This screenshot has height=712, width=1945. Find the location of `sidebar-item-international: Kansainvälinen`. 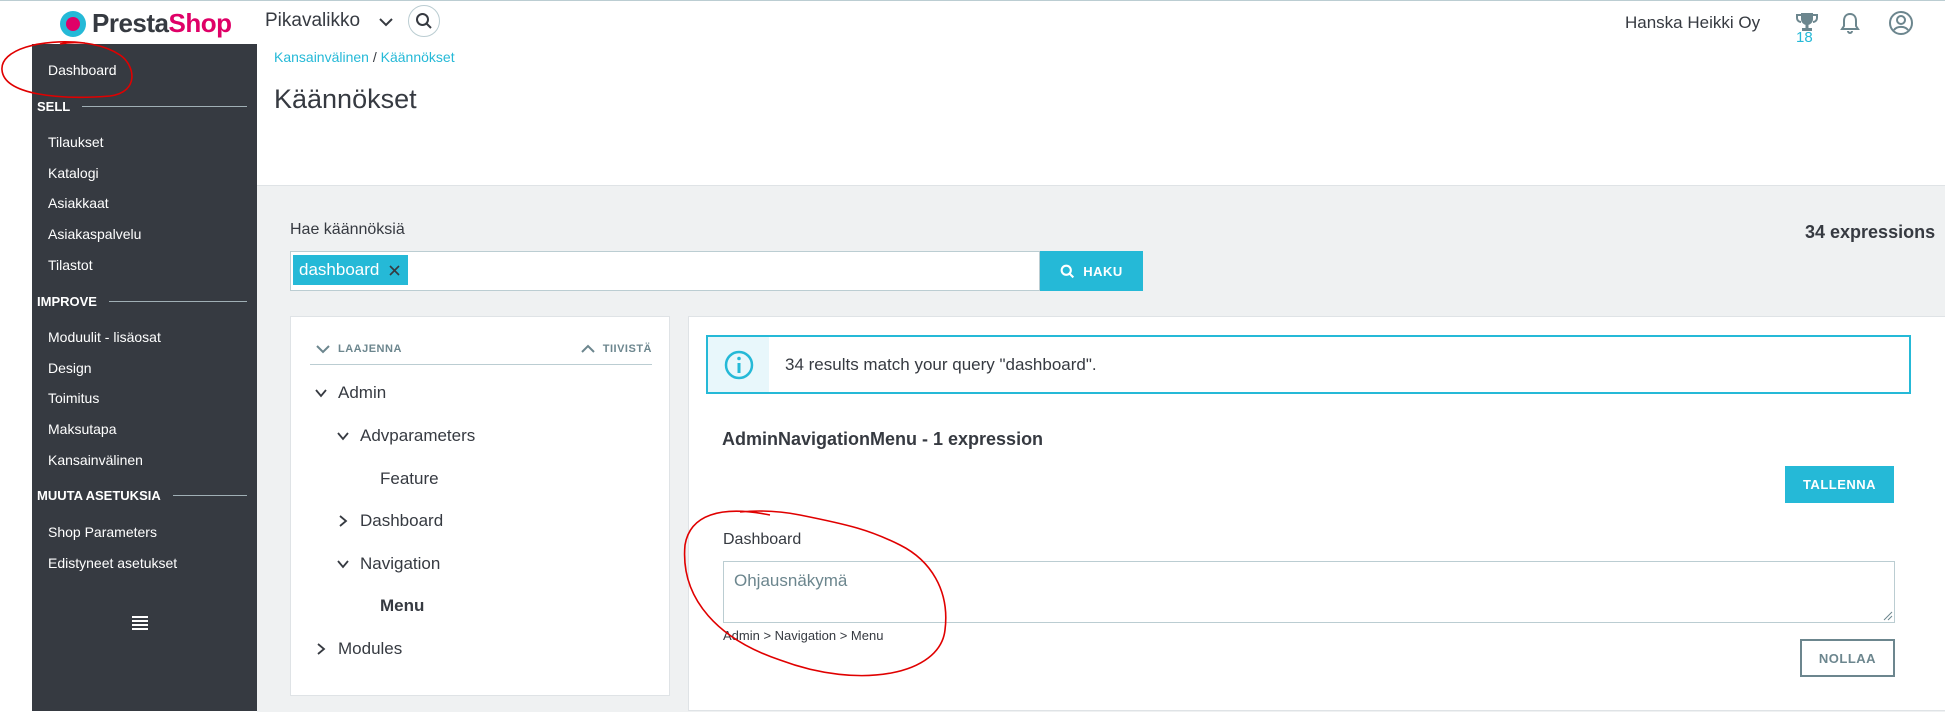

sidebar-item-international: Kansainvälinen is located at coordinates (95, 460).